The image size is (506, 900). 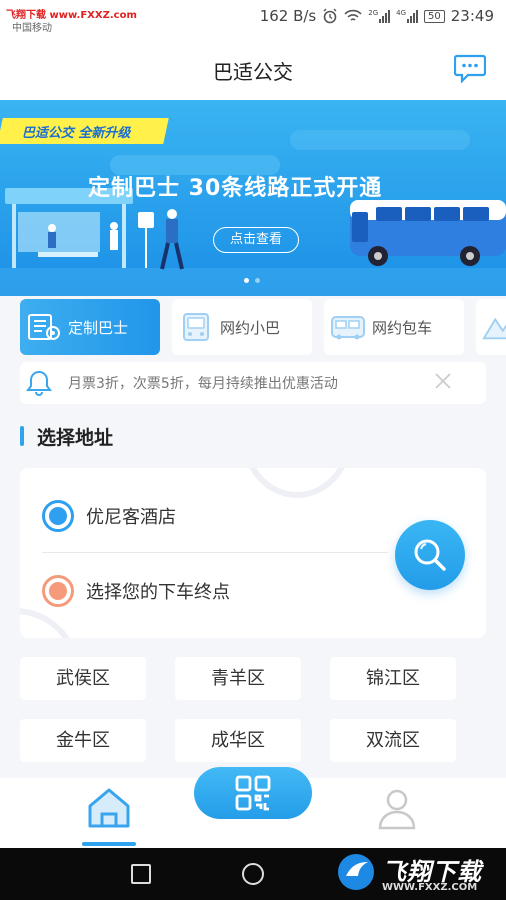 I want to click on section-title: 选择地址, so click(x=75, y=437).